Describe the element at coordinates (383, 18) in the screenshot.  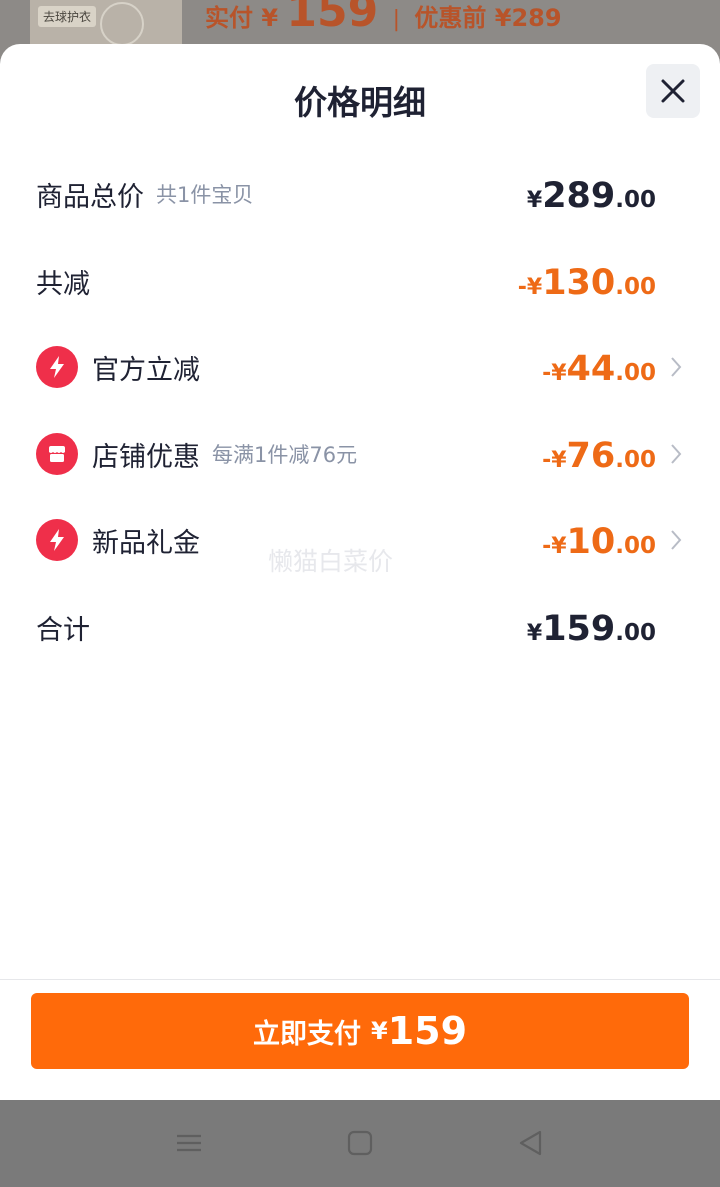
I see `background-price: 实付 ¥ 159 | 优惠前 ¥289` at that location.